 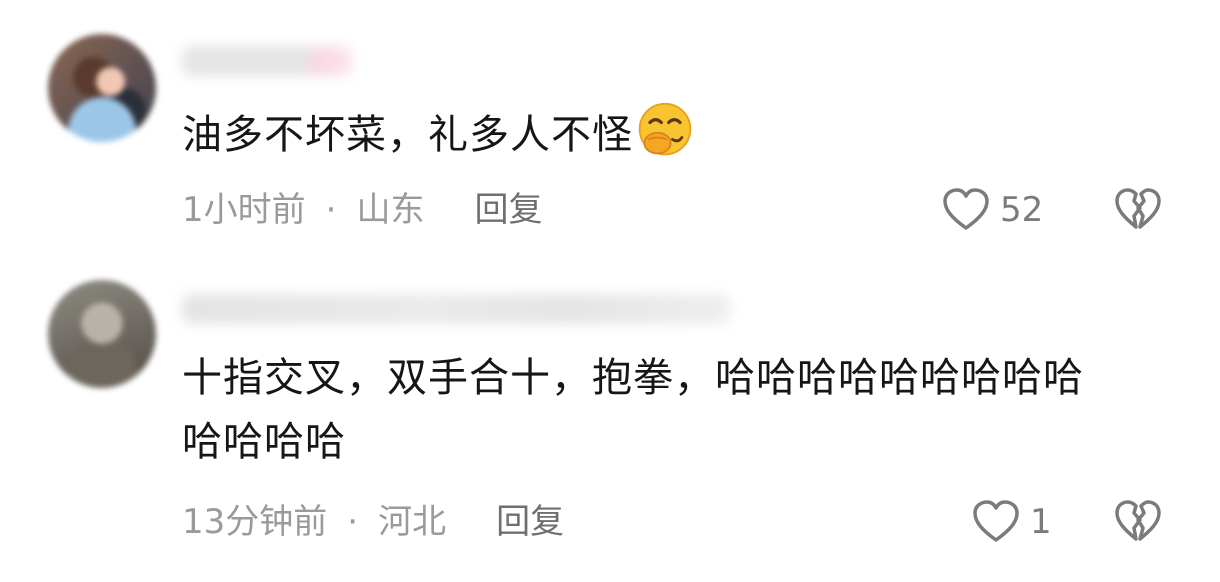 I want to click on like-count: 1, so click(x=1041, y=522).